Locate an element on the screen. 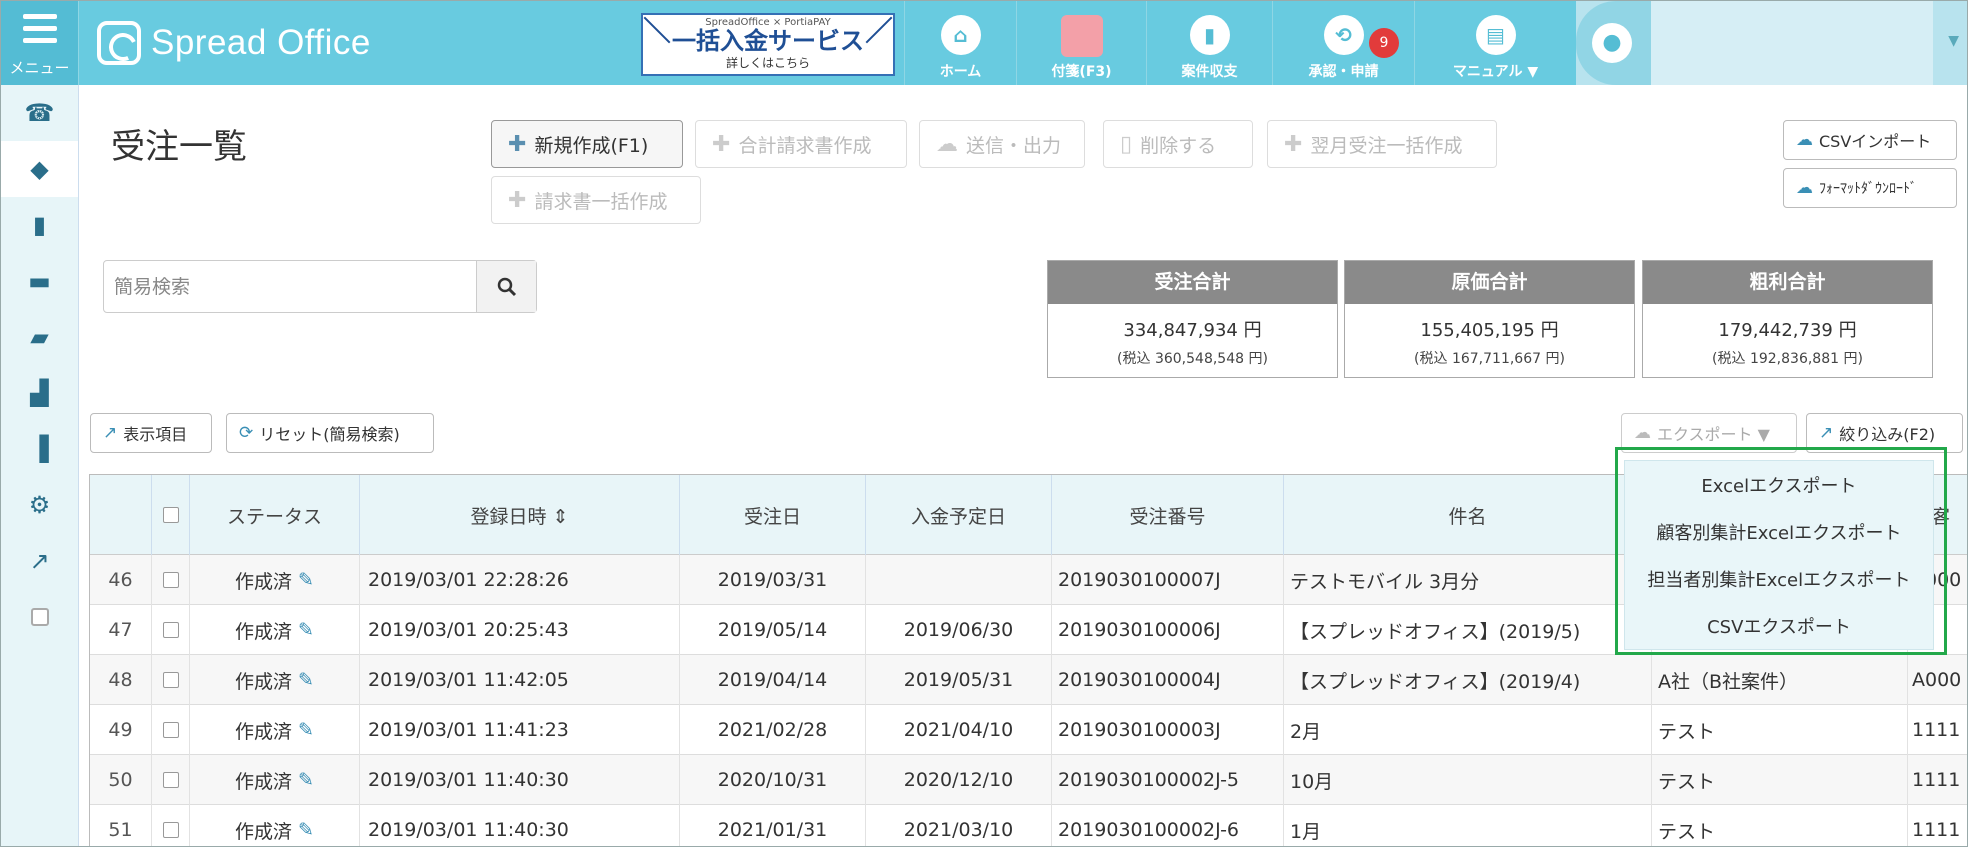 The image size is (1968, 847). credit-card-icon: ▬ is located at coordinates (39, 281).